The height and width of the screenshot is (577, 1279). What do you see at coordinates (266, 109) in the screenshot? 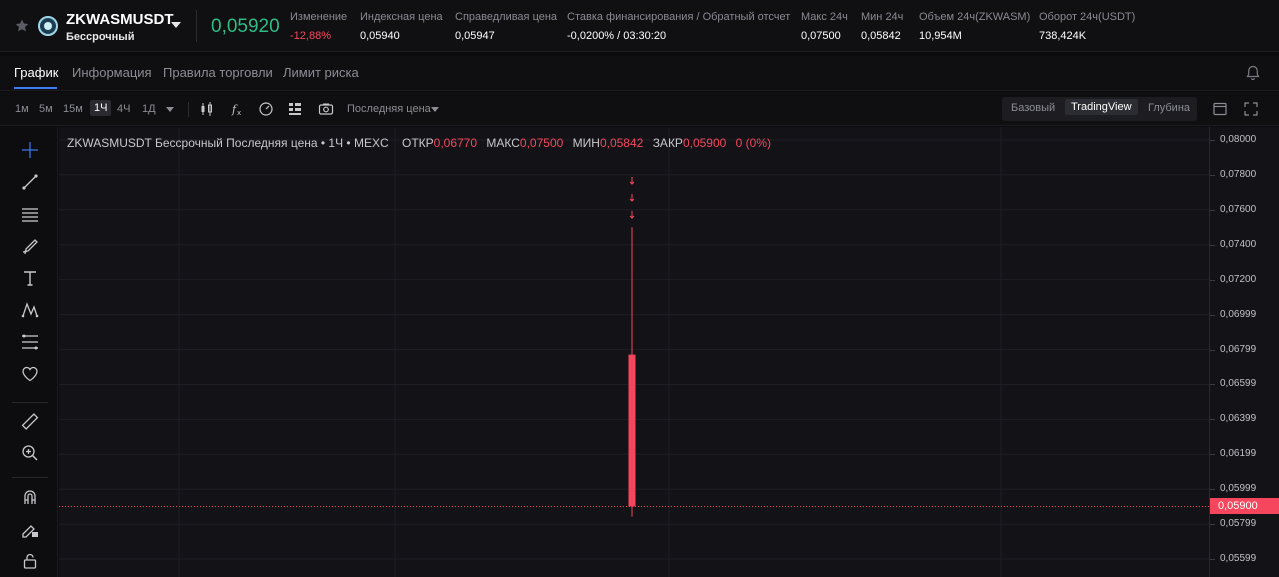
I see `templates-icon` at bounding box center [266, 109].